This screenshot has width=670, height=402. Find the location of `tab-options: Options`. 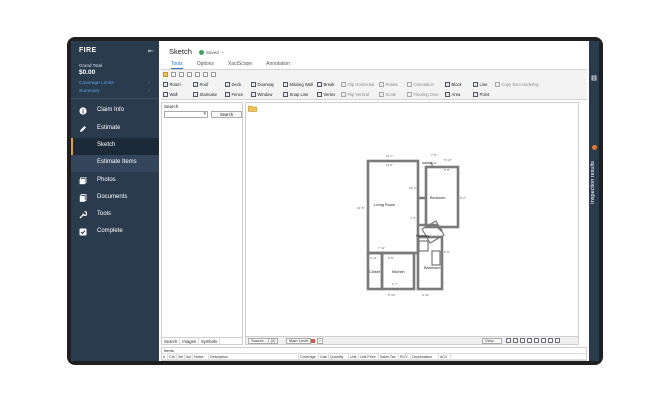

tab-options: Options is located at coordinates (205, 65).